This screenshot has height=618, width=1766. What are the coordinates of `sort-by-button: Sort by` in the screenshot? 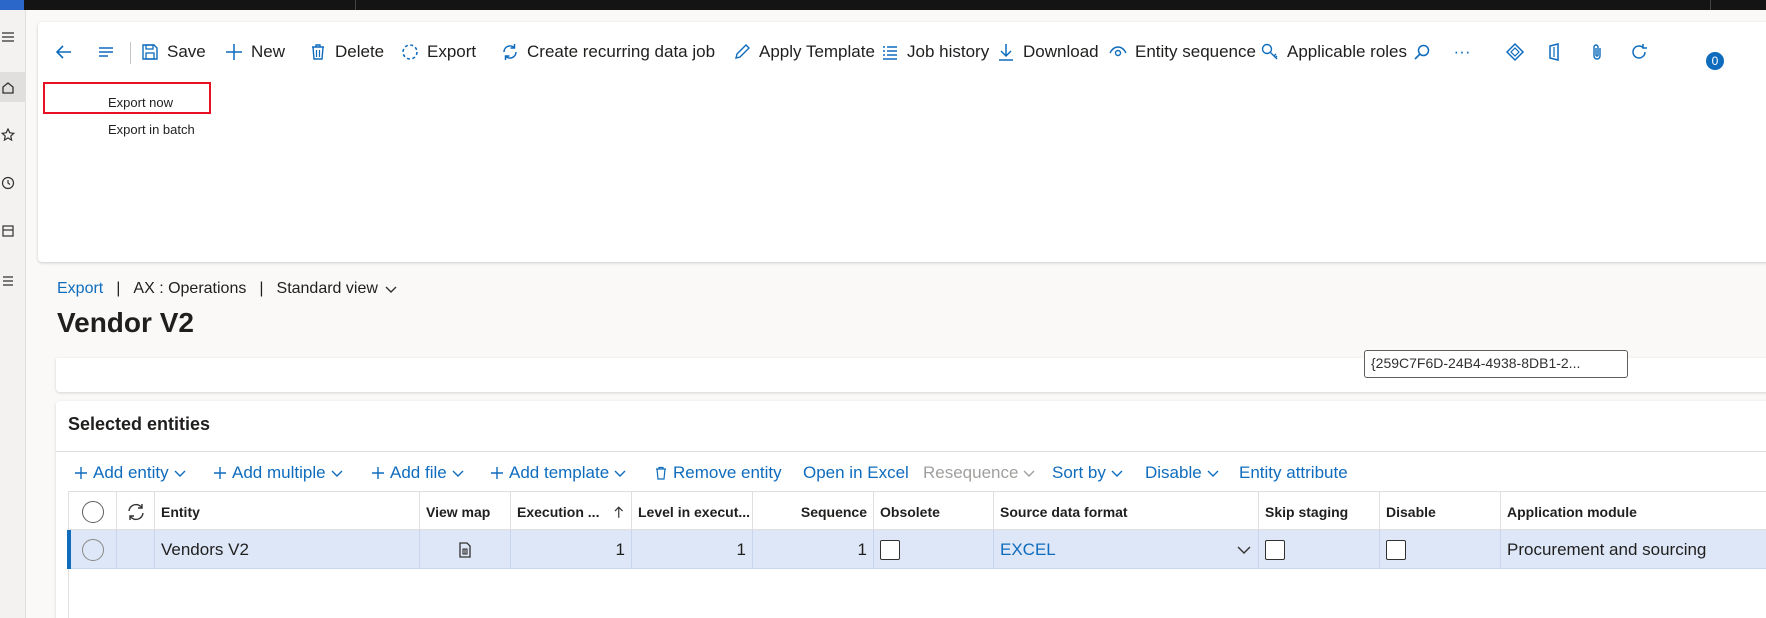 It's located at (1087, 473).